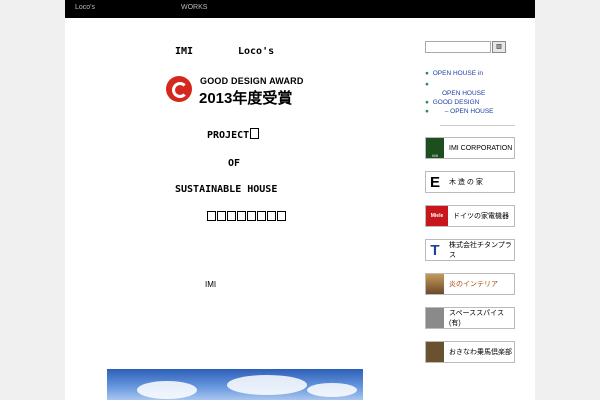  Describe the element at coordinates (480, 250) in the screenshot. I see `banner-label: 株式会社チタンプラス` at that location.